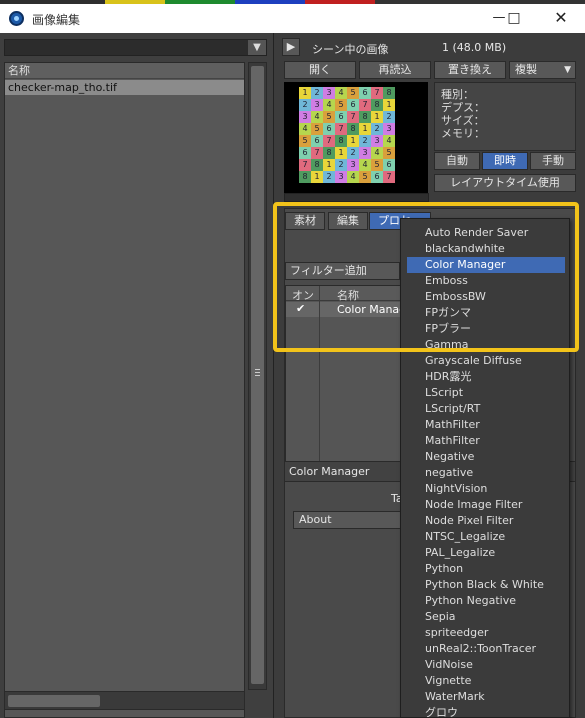 The height and width of the screenshot is (718, 585). Describe the element at coordinates (486, 297) in the screenshot. I see `menu-item: EmbossBW` at that location.